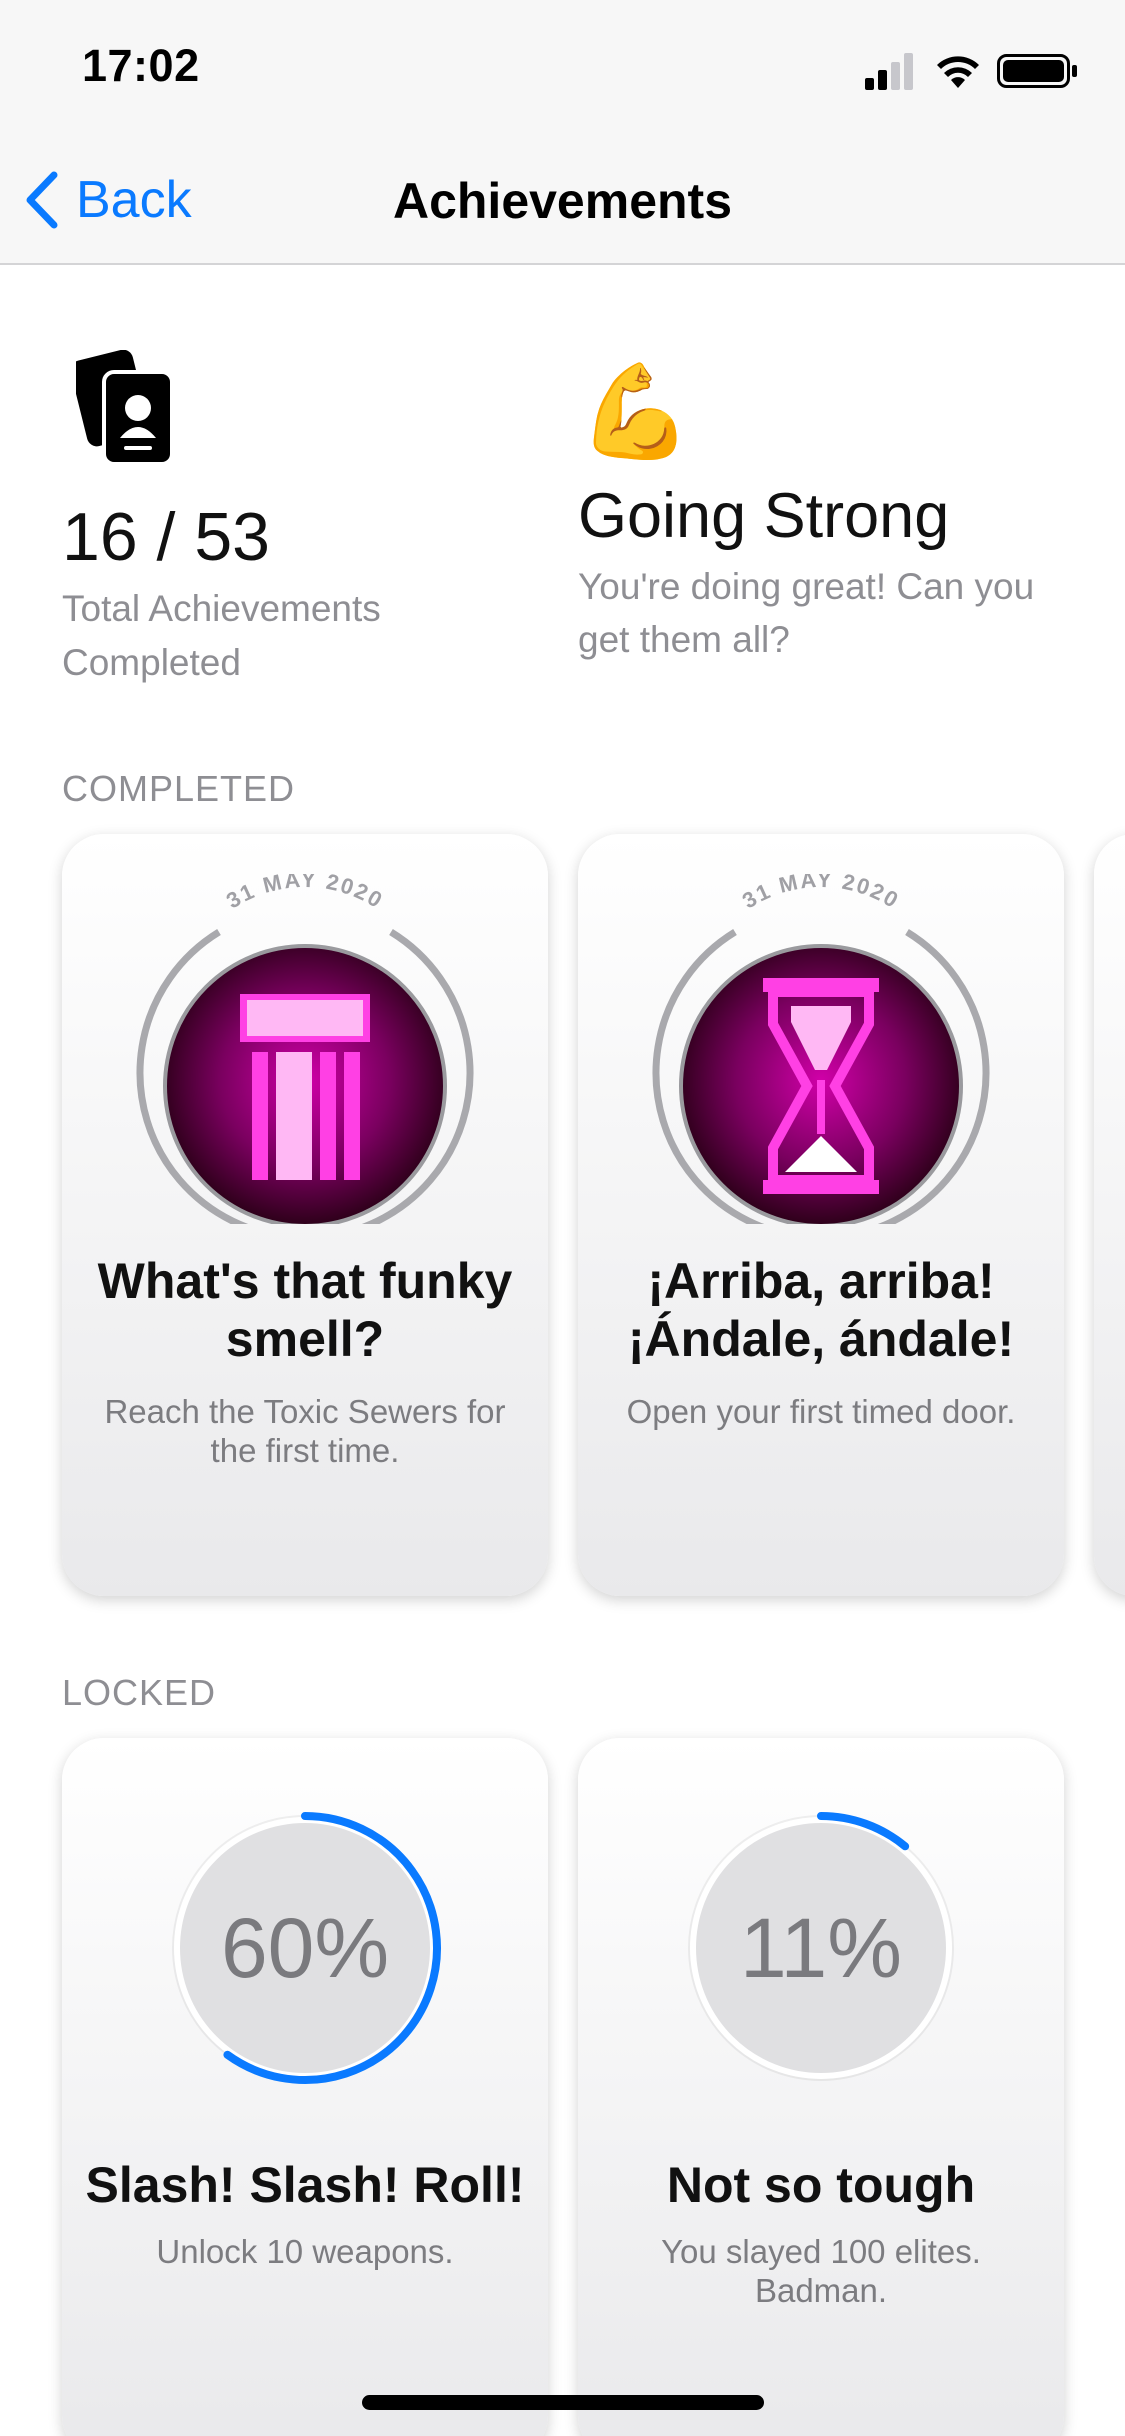  I want to click on achievement-description: You slayed 100 elites. Badman., so click(821, 2271).